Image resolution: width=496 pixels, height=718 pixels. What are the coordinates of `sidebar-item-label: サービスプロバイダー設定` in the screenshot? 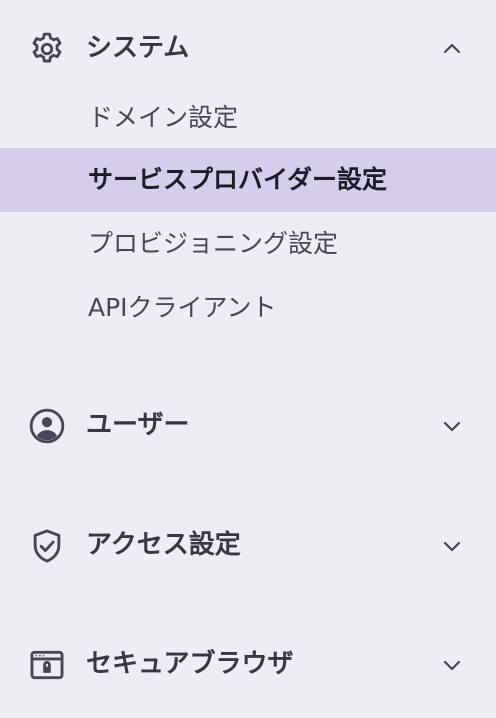 It's located at (238, 179).